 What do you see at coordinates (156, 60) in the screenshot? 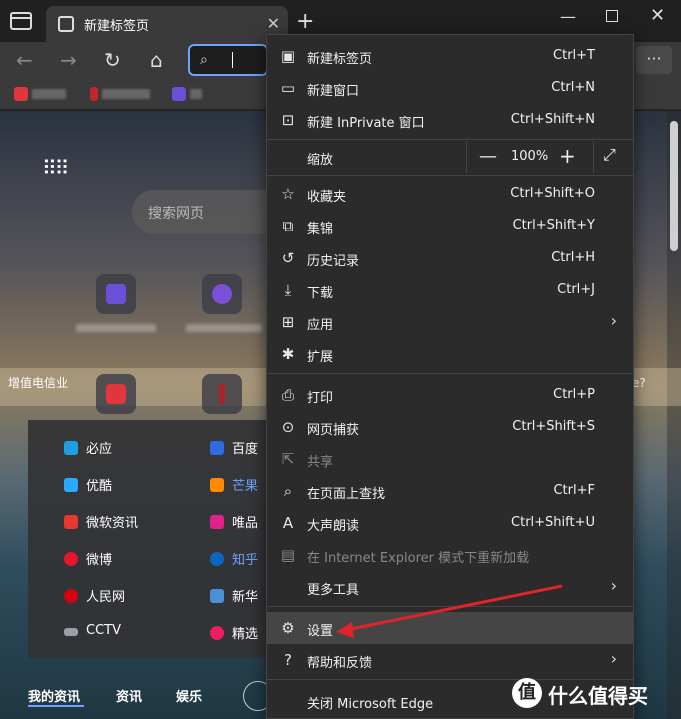
I see `home-button: ⌂` at bounding box center [156, 60].